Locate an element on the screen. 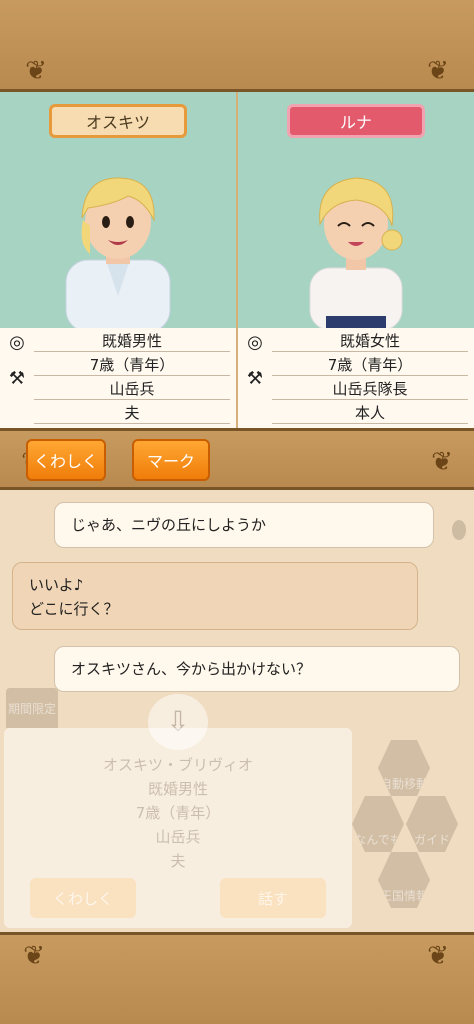  male-job: 山岳兵 is located at coordinates (132, 389).